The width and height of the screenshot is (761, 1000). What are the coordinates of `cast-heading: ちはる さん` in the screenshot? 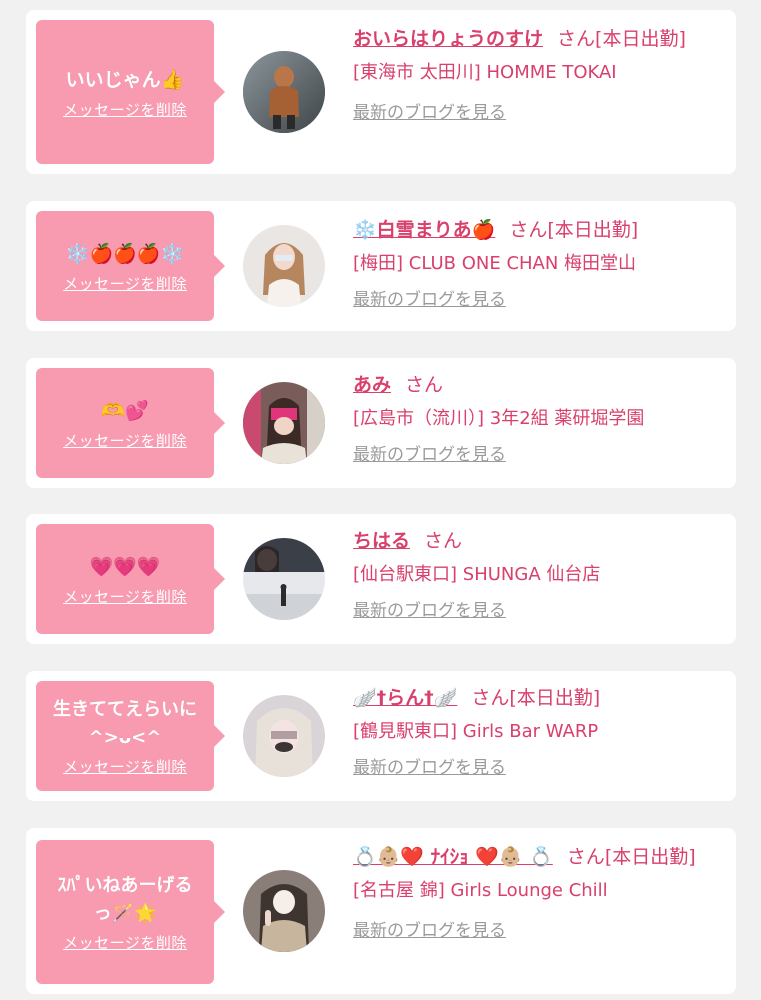 It's located at (533, 541).